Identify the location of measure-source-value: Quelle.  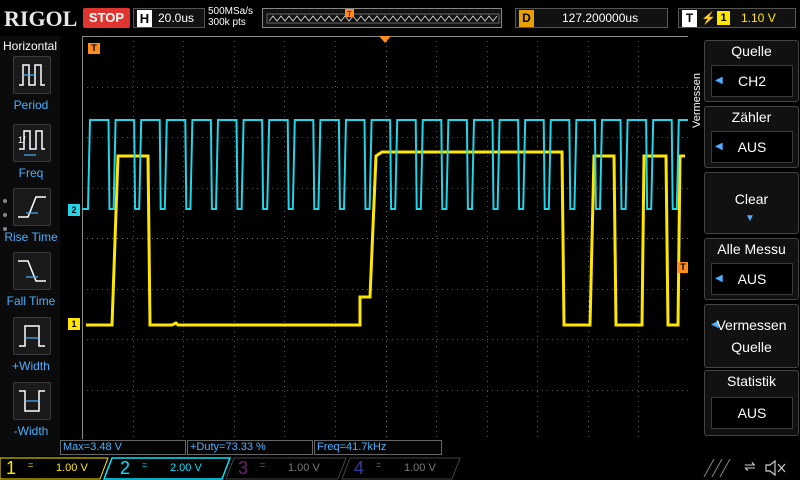
(751, 347).